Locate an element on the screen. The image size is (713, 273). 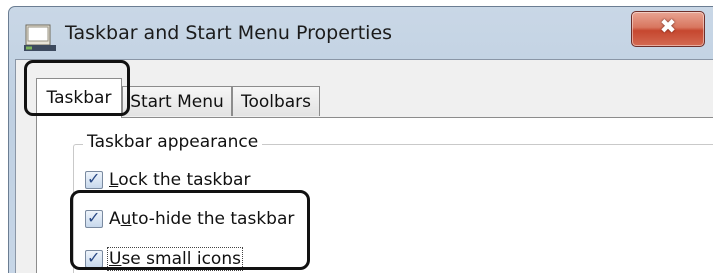
tab-highlight-outline is located at coordinates (77, 88).